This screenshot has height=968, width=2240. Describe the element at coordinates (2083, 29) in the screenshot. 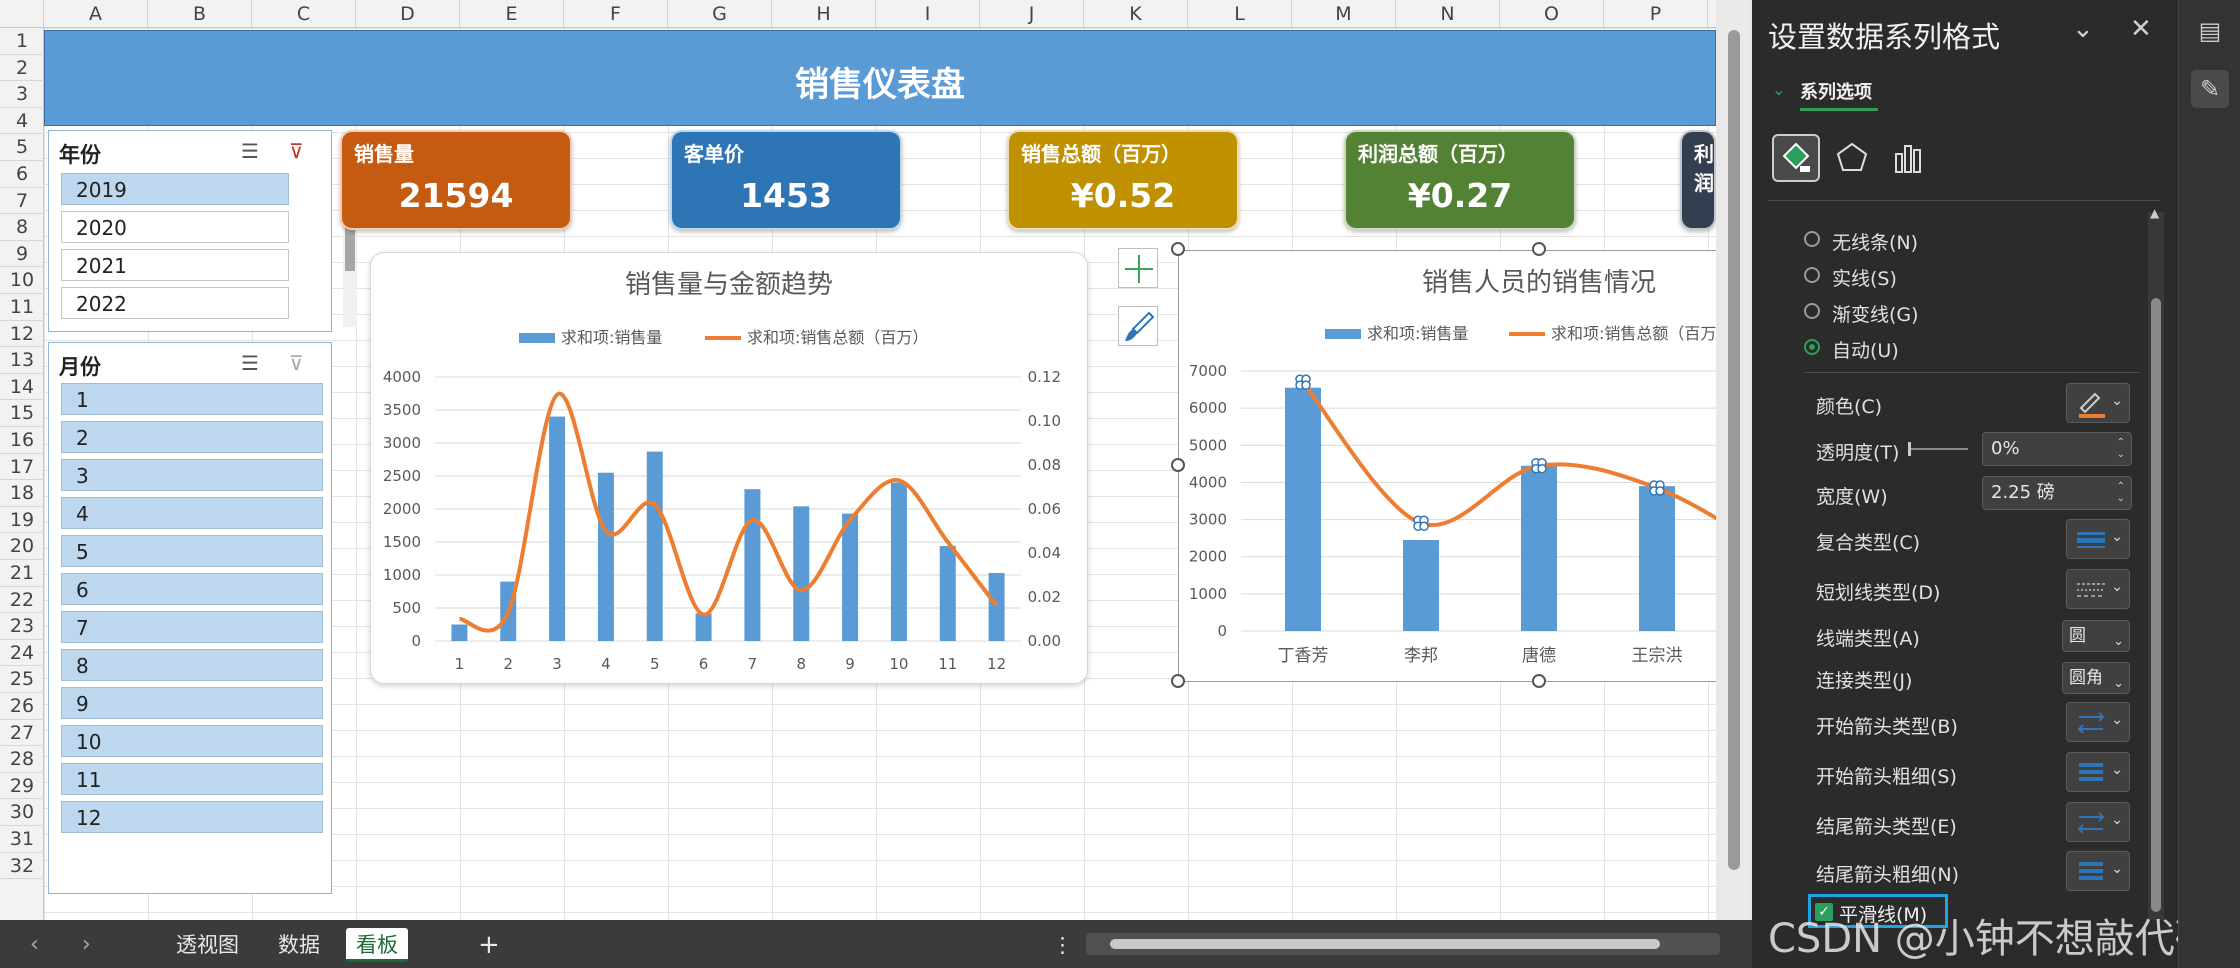

I see `pane-options-chevron-icon: ⌄` at that location.